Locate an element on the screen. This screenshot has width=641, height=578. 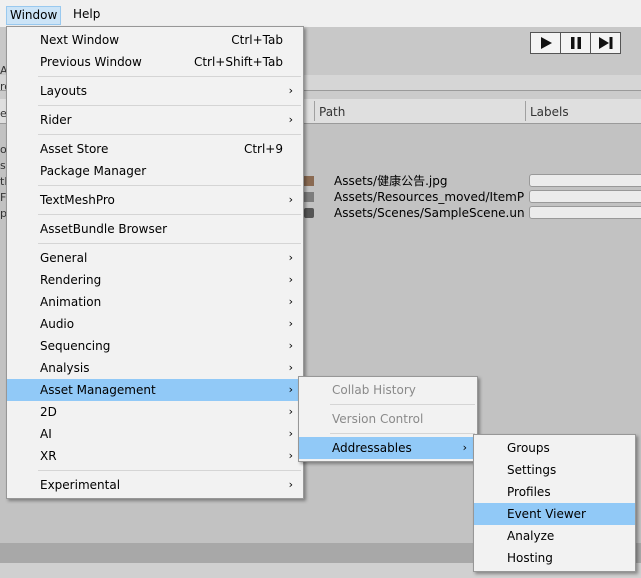
menu-item-next-window: Next Window Ctrl+Tab is located at coordinates (155, 40).